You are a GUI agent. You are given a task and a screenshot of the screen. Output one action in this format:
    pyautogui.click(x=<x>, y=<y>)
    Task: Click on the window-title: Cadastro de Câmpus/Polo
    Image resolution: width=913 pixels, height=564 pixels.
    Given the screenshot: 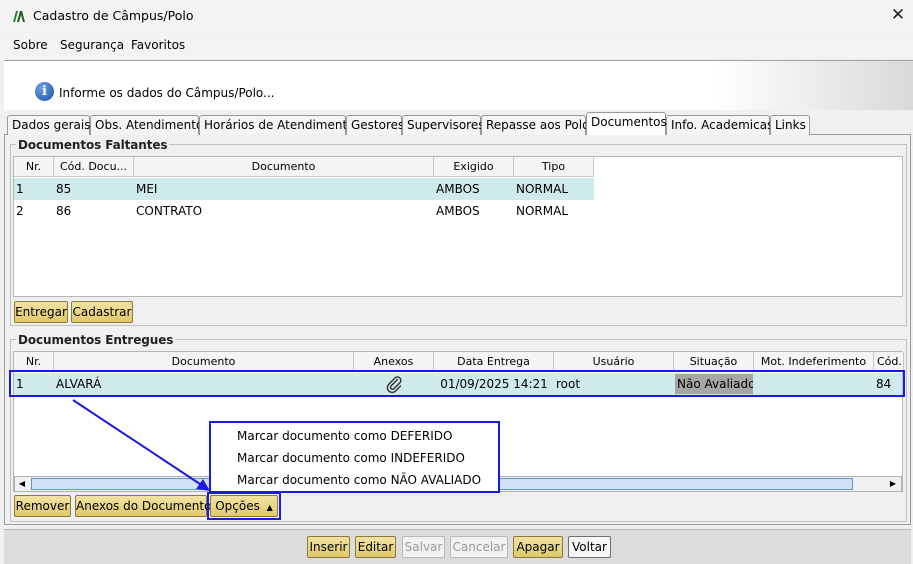 What is the action you would take?
    pyautogui.click(x=113, y=15)
    